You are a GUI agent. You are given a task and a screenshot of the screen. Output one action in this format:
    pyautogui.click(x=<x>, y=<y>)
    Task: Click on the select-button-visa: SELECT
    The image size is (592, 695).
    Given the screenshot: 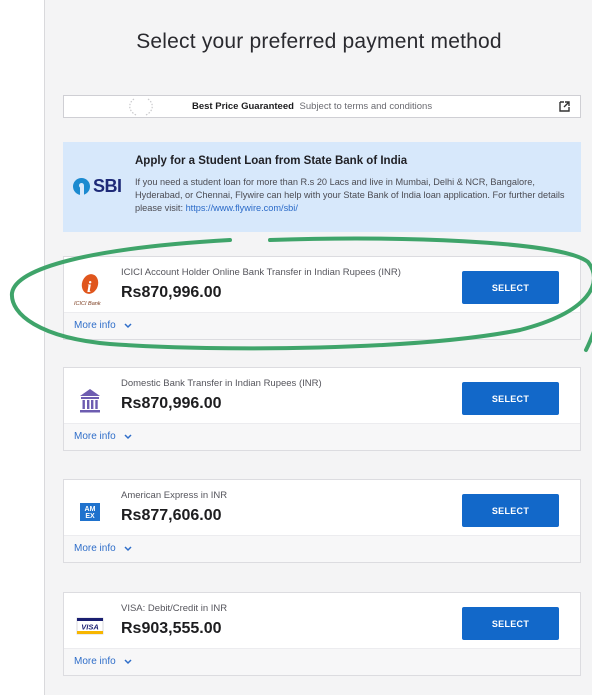 What is the action you would take?
    pyautogui.click(x=510, y=623)
    